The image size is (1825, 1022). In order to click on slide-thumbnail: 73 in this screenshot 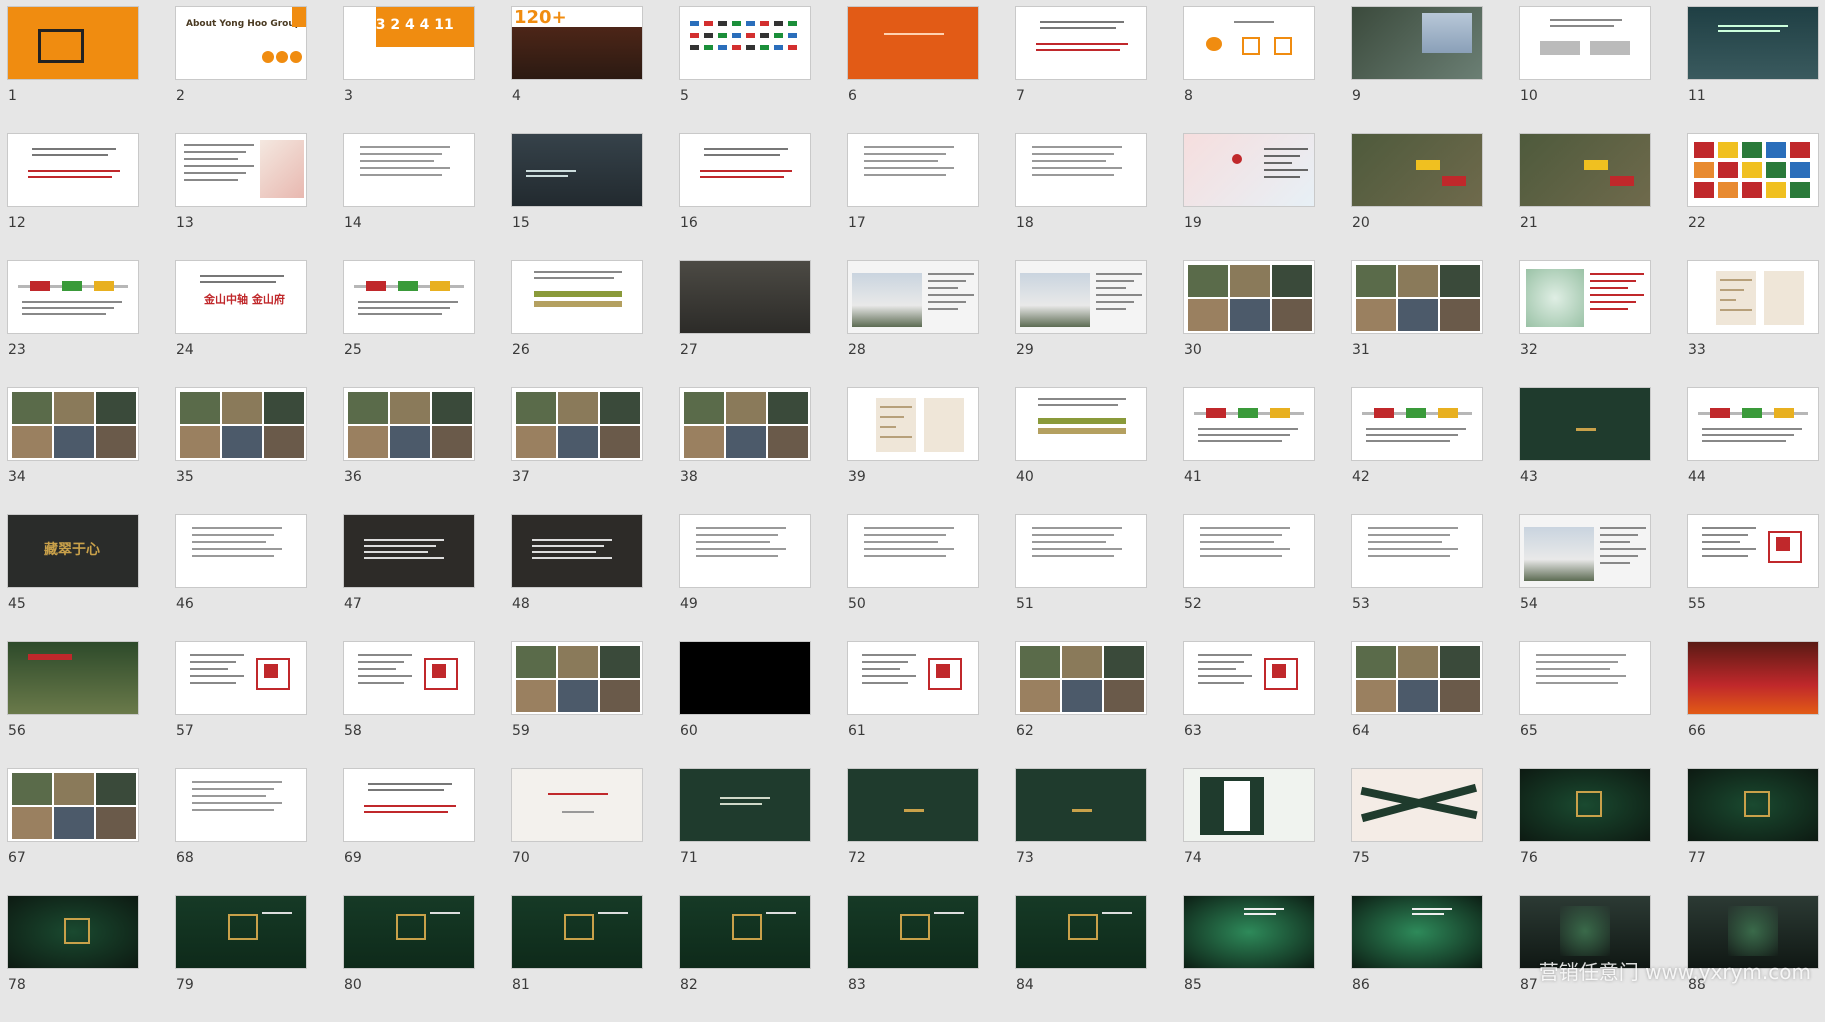, I will do `click(1081, 831)`.